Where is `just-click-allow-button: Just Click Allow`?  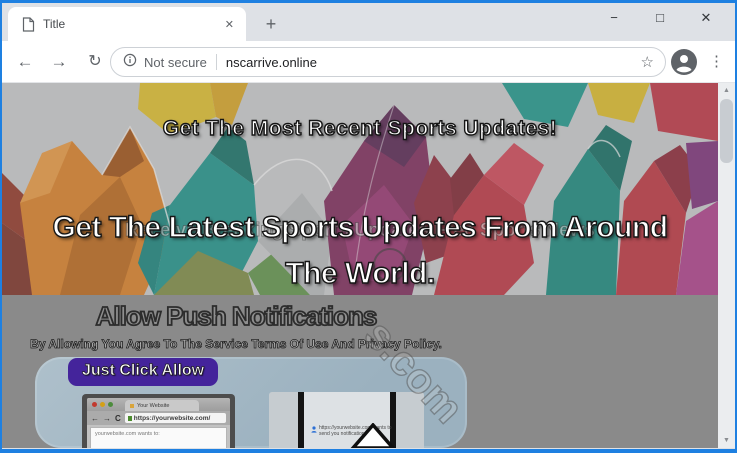 just-click-allow-button: Just Click Allow is located at coordinates (143, 372).